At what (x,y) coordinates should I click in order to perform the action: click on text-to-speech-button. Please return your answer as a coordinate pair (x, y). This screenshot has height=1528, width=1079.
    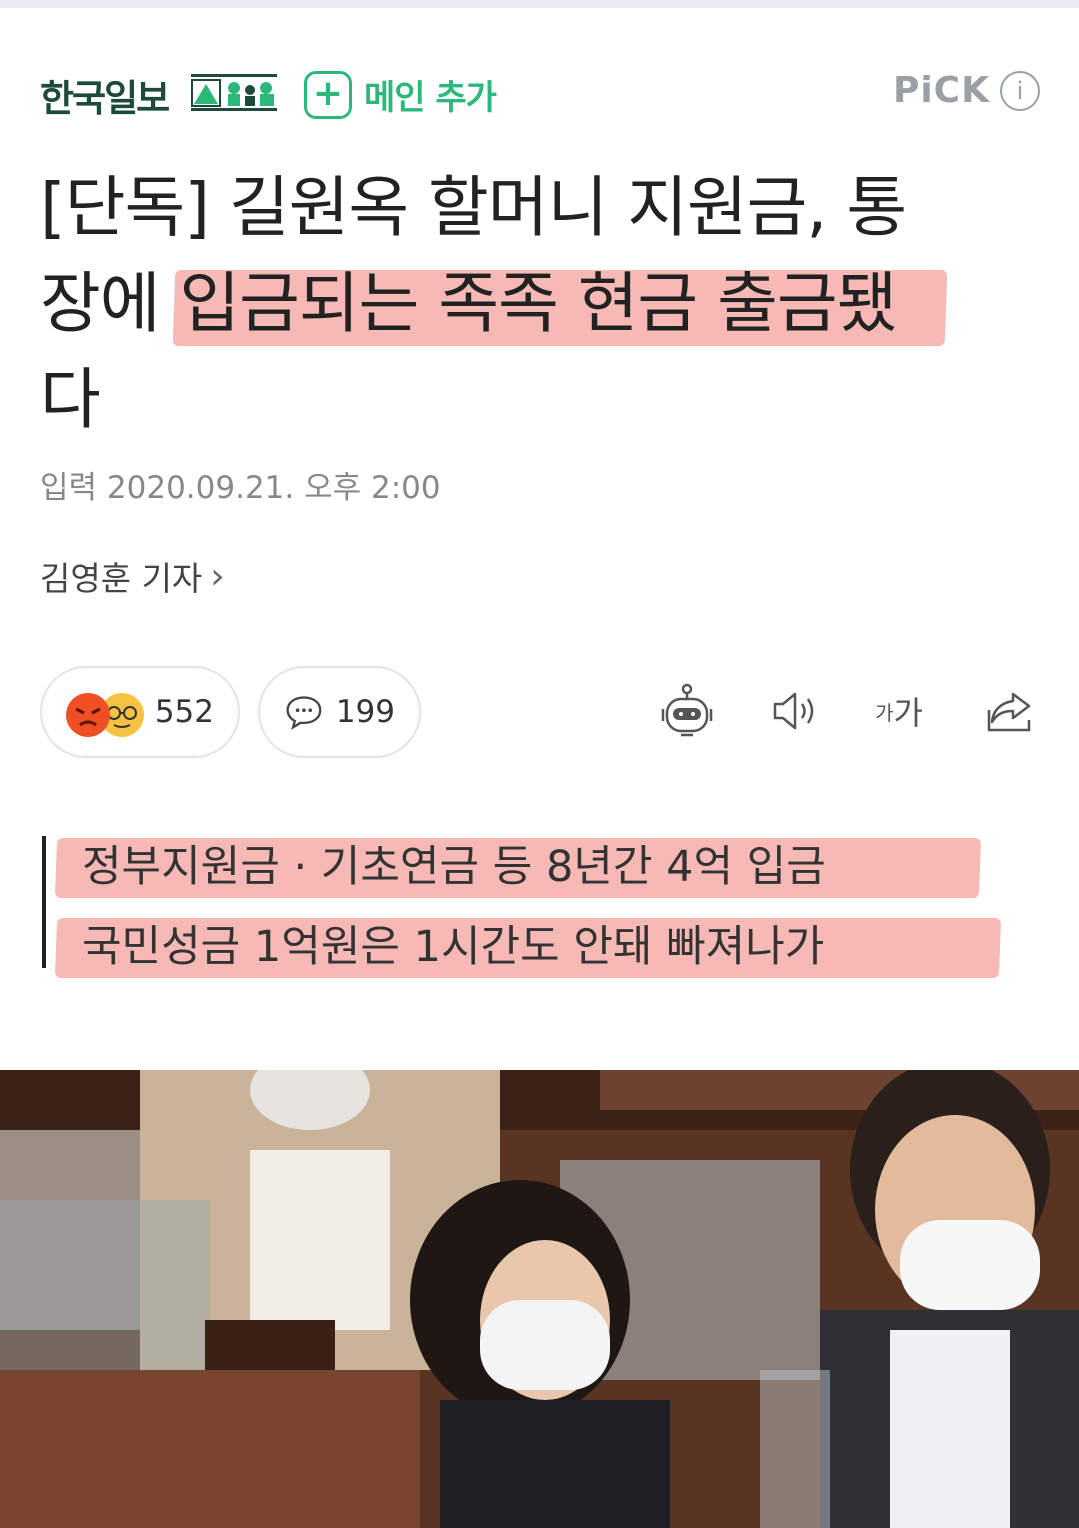
    Looking at the image, I should click on (795, 711).